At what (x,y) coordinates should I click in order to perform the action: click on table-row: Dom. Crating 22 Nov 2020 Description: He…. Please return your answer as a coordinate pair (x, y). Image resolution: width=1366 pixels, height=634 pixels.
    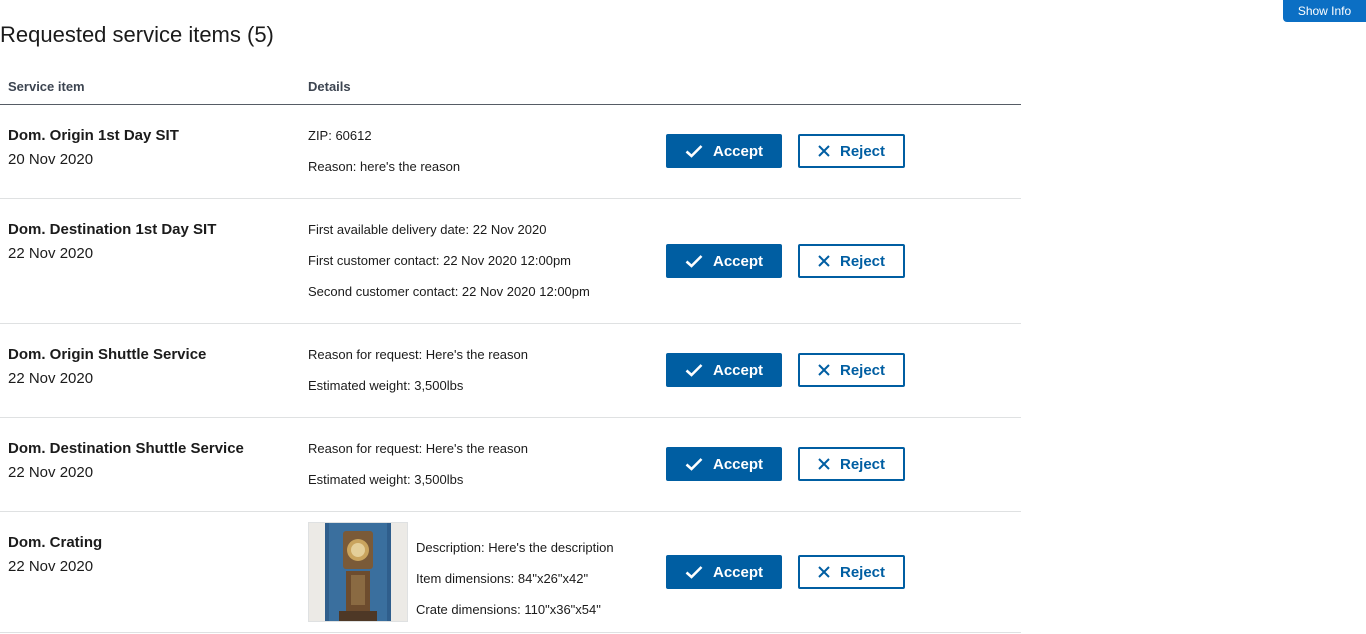
    Looking at the image, I should click on (510, 572).